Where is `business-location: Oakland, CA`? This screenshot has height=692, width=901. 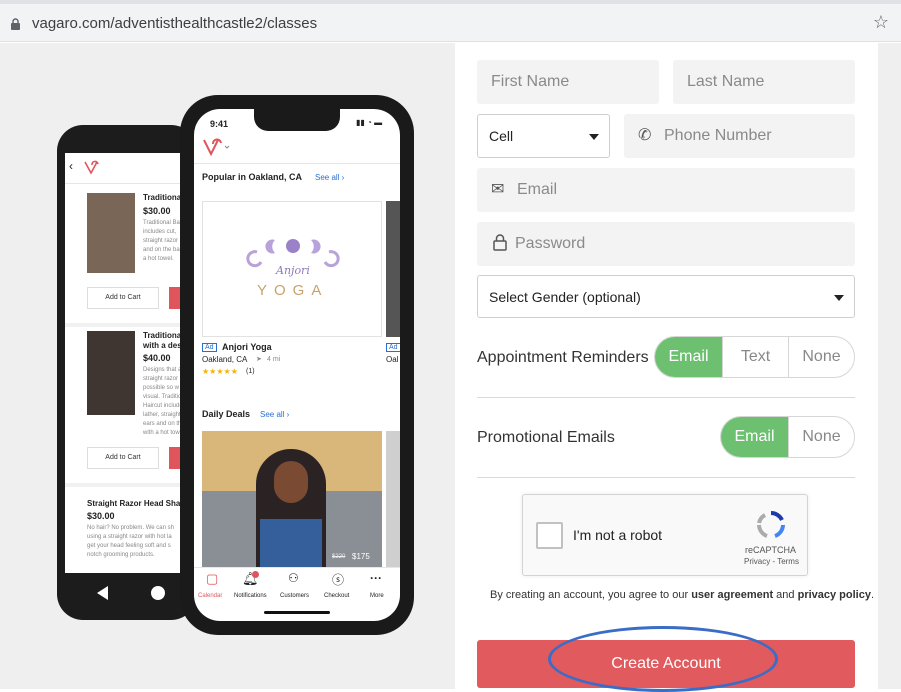
business-location: Oakland, CA is located at coordinates (225, 359).